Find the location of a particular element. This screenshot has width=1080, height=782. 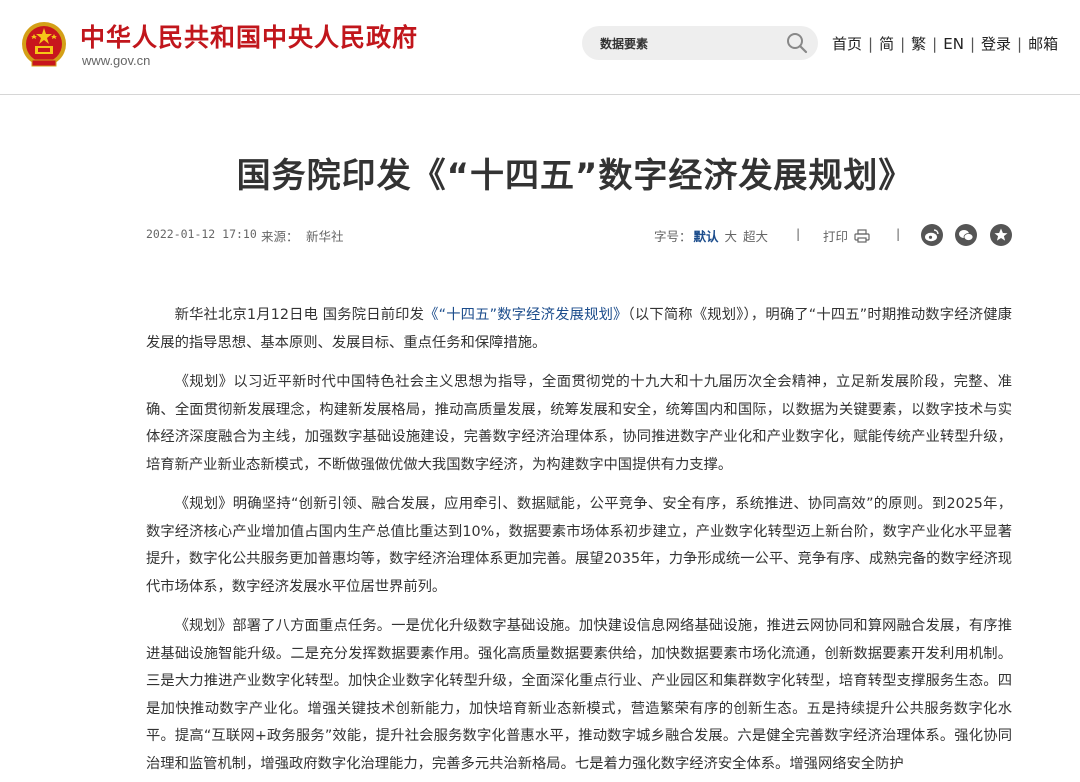

plan-document-link: 《“十四五”数字经济发展规划》 is located at coordinates (525, 315).